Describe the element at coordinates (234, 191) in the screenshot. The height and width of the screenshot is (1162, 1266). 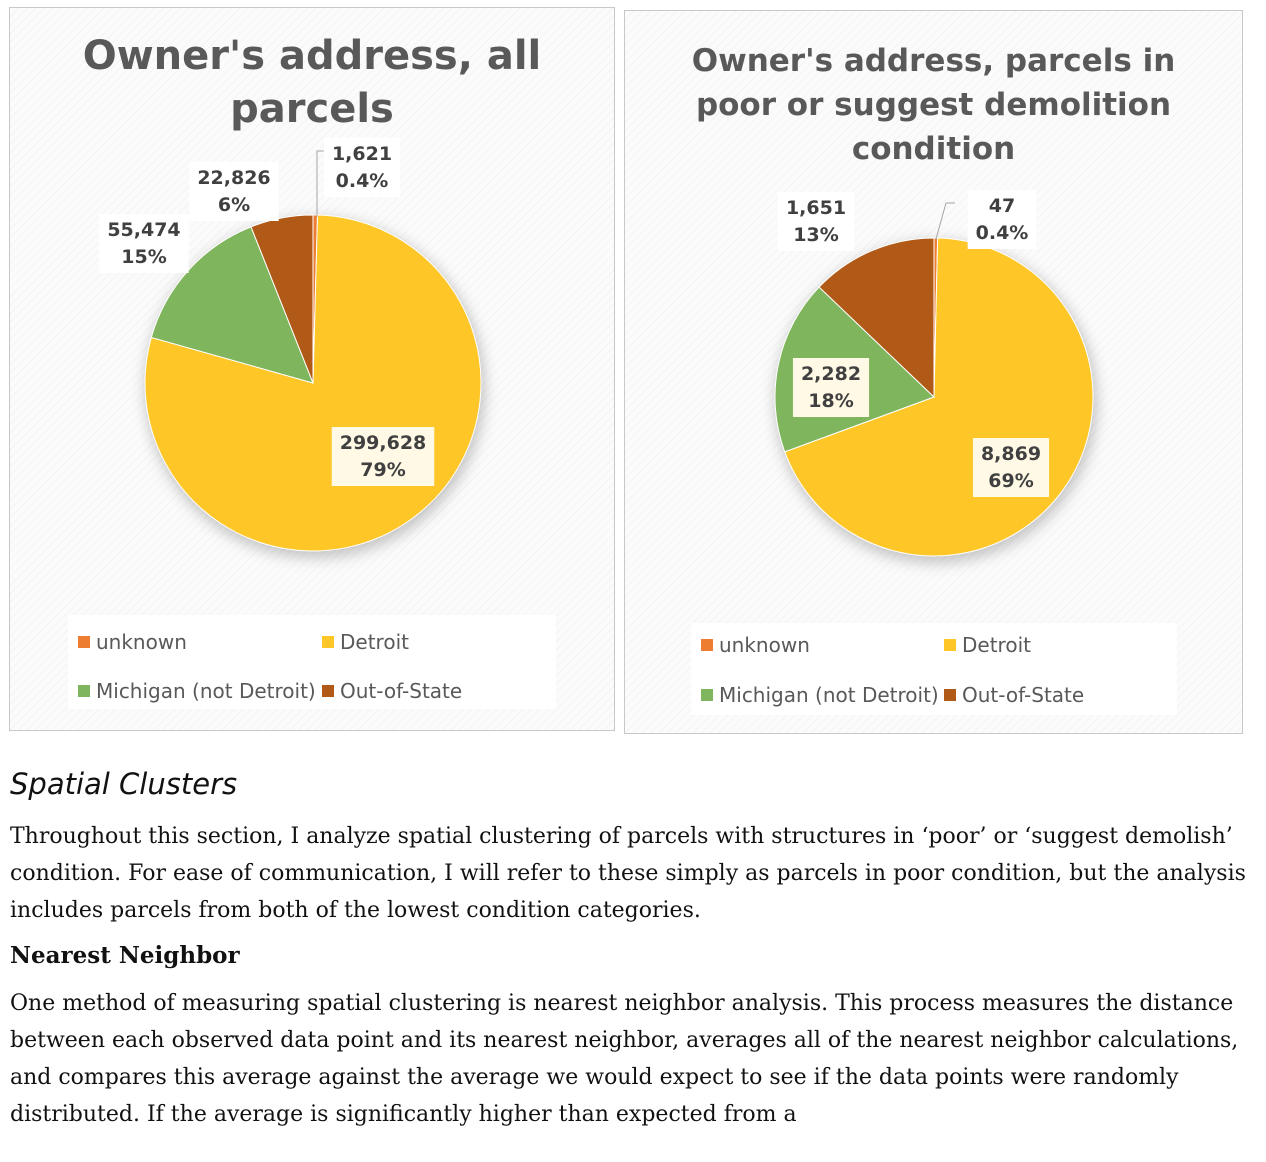
I see `data-label-out-of-state: 22,826 6%` at that location.